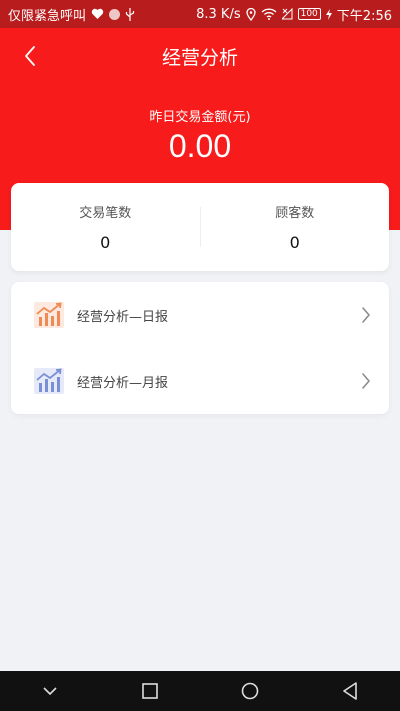  What do you see at coordinates (218, 14) in the screenshot?
I see `network-speed: 8.3 K/s` at bounding box center [218, 14].